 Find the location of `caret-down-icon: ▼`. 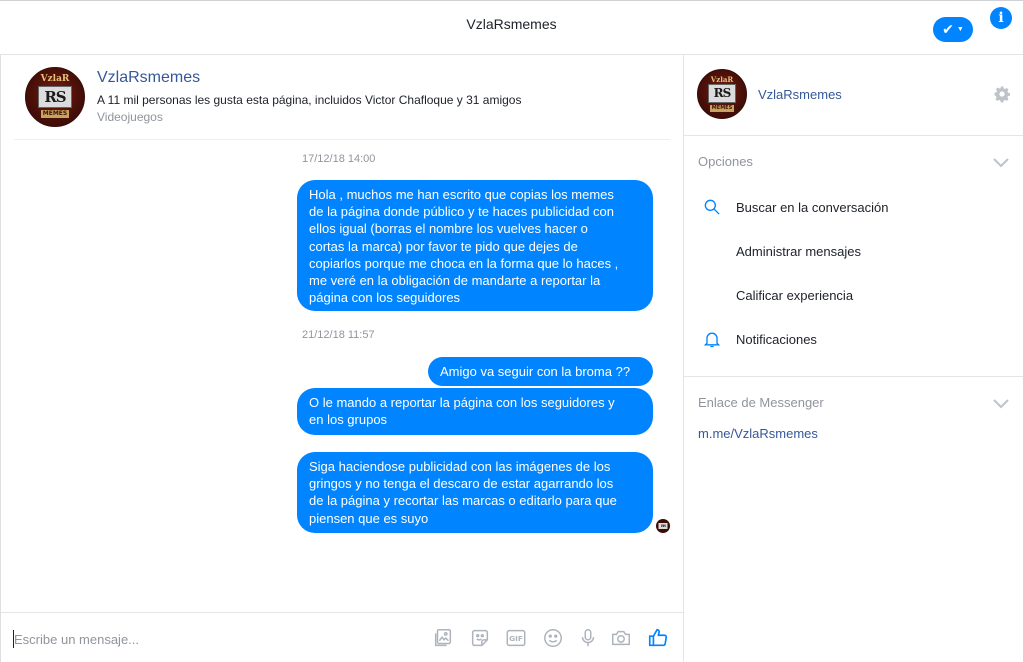

caret-down-icon: ▼ is located at coordinates (960, 29).